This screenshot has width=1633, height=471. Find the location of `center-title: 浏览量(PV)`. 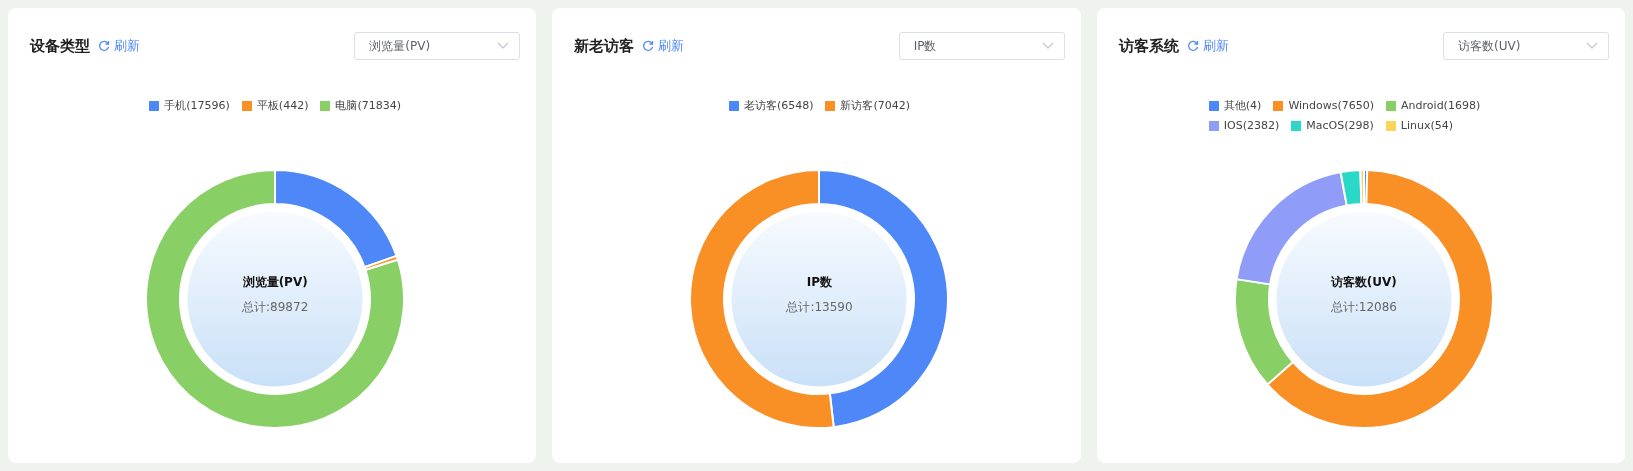

center-title: 浏览量(PV) is located at coordinates (275, 282).